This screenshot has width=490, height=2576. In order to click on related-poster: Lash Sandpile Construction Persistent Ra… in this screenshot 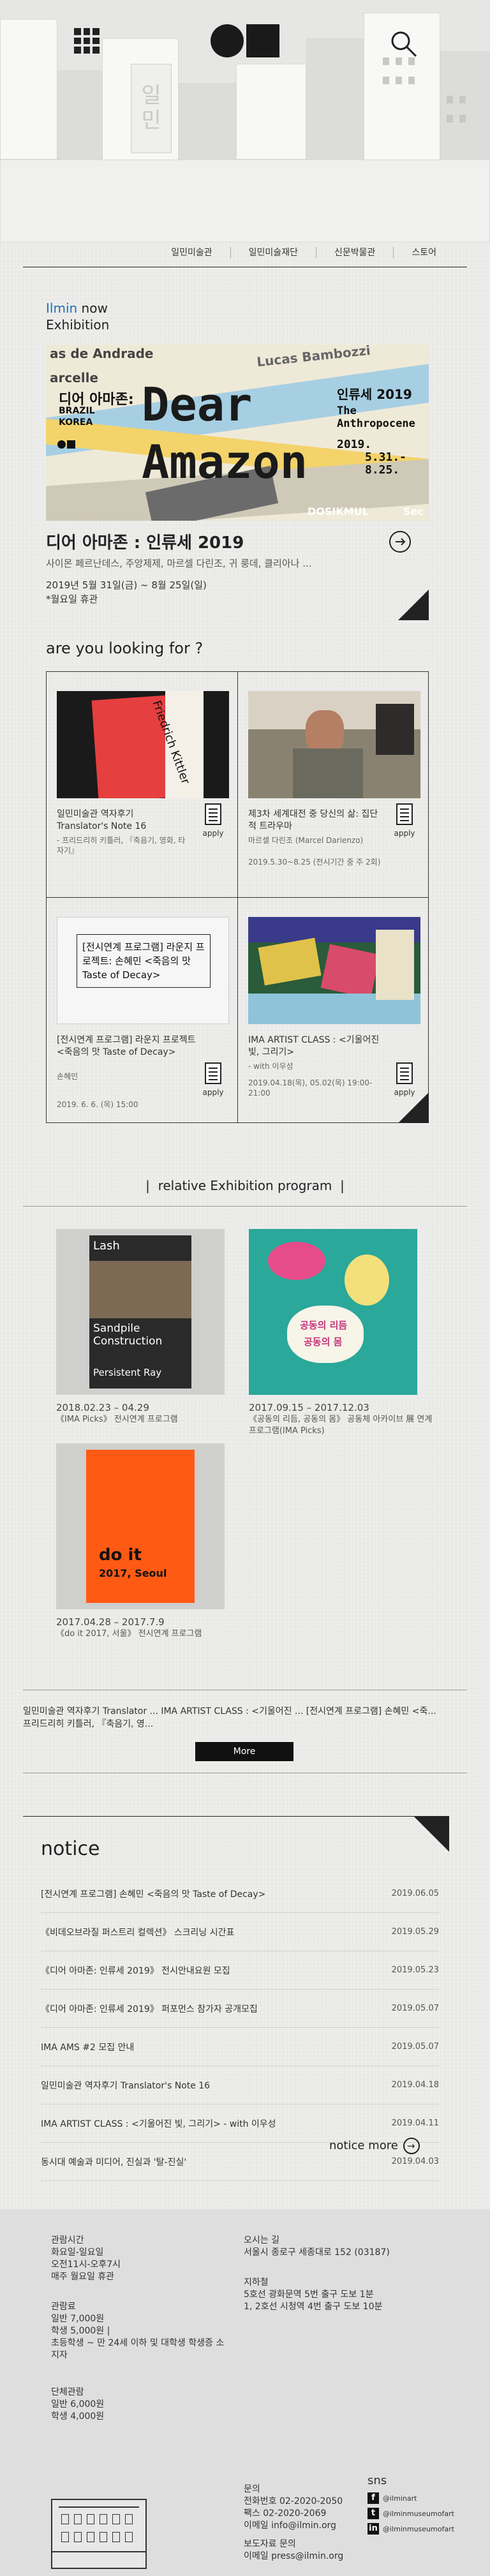, I will do `click(140, 1312)`.